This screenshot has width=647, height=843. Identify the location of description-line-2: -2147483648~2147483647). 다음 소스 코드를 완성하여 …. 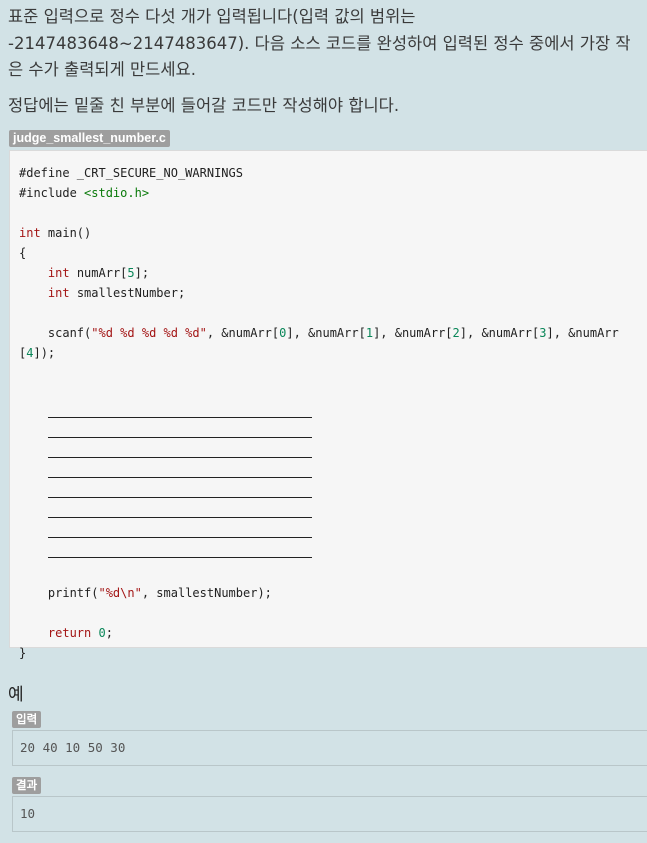
(319, 43).